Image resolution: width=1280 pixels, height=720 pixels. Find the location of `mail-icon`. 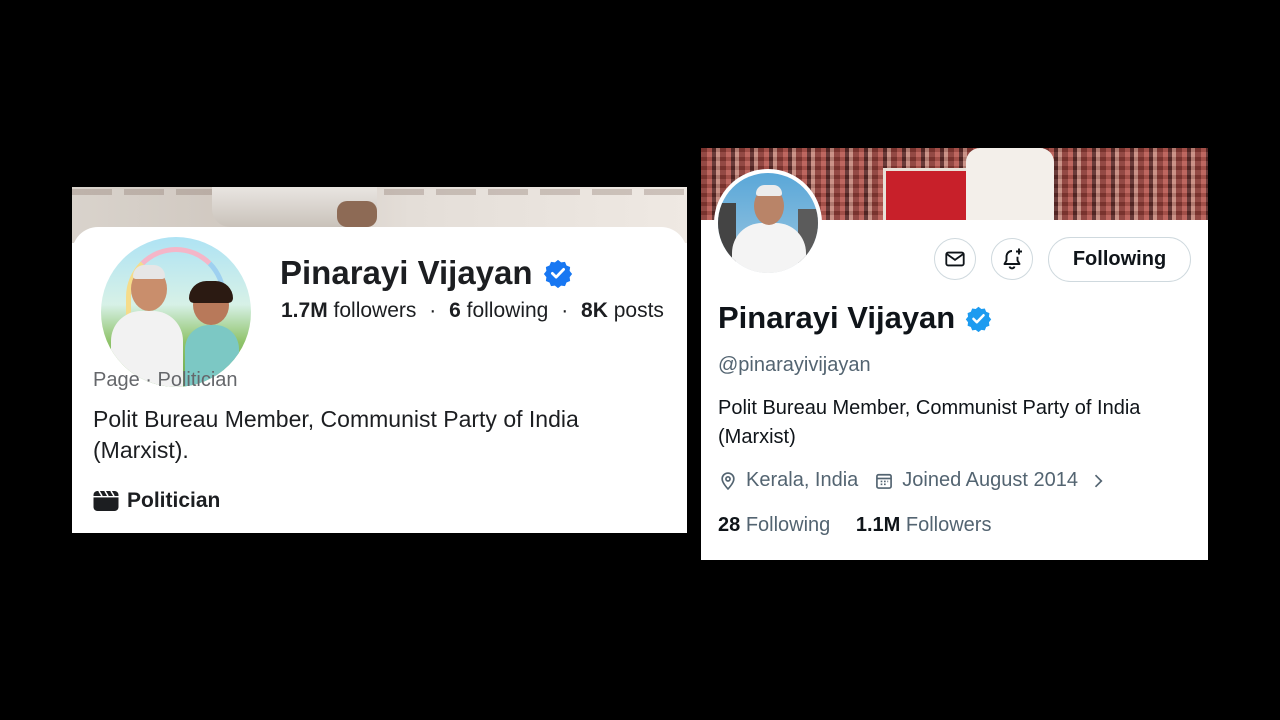

mail-icon is located at coordinates (955, 259).